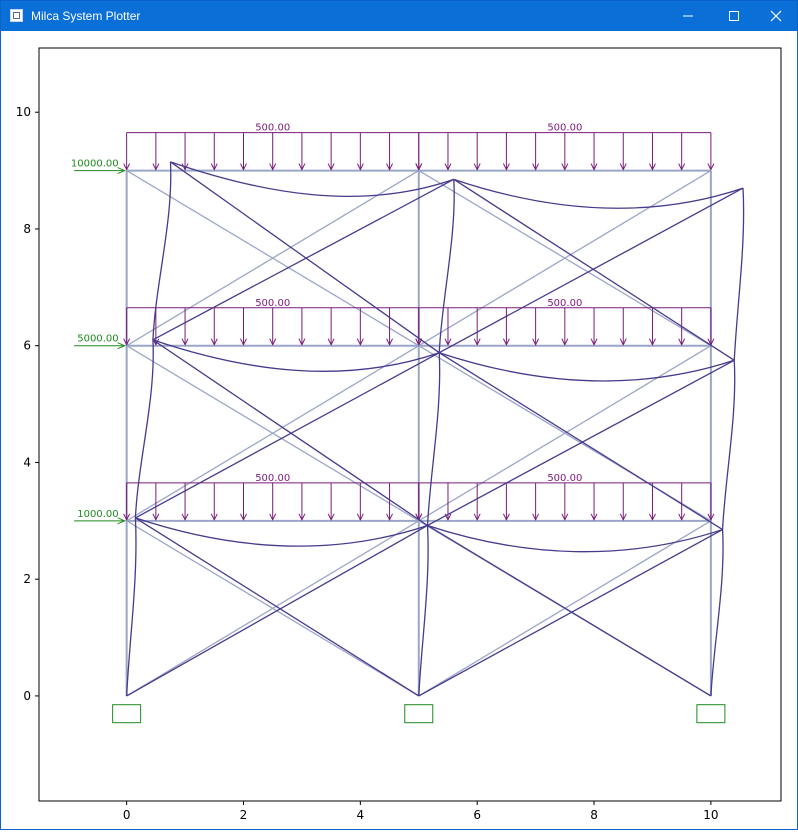 Image resolution: width=798 pixels, height=833 pixels. What do you see at coordinates (23, 112) in the screenshot?
I see `y-tick-label: 10` at bounding box center [23, 112].